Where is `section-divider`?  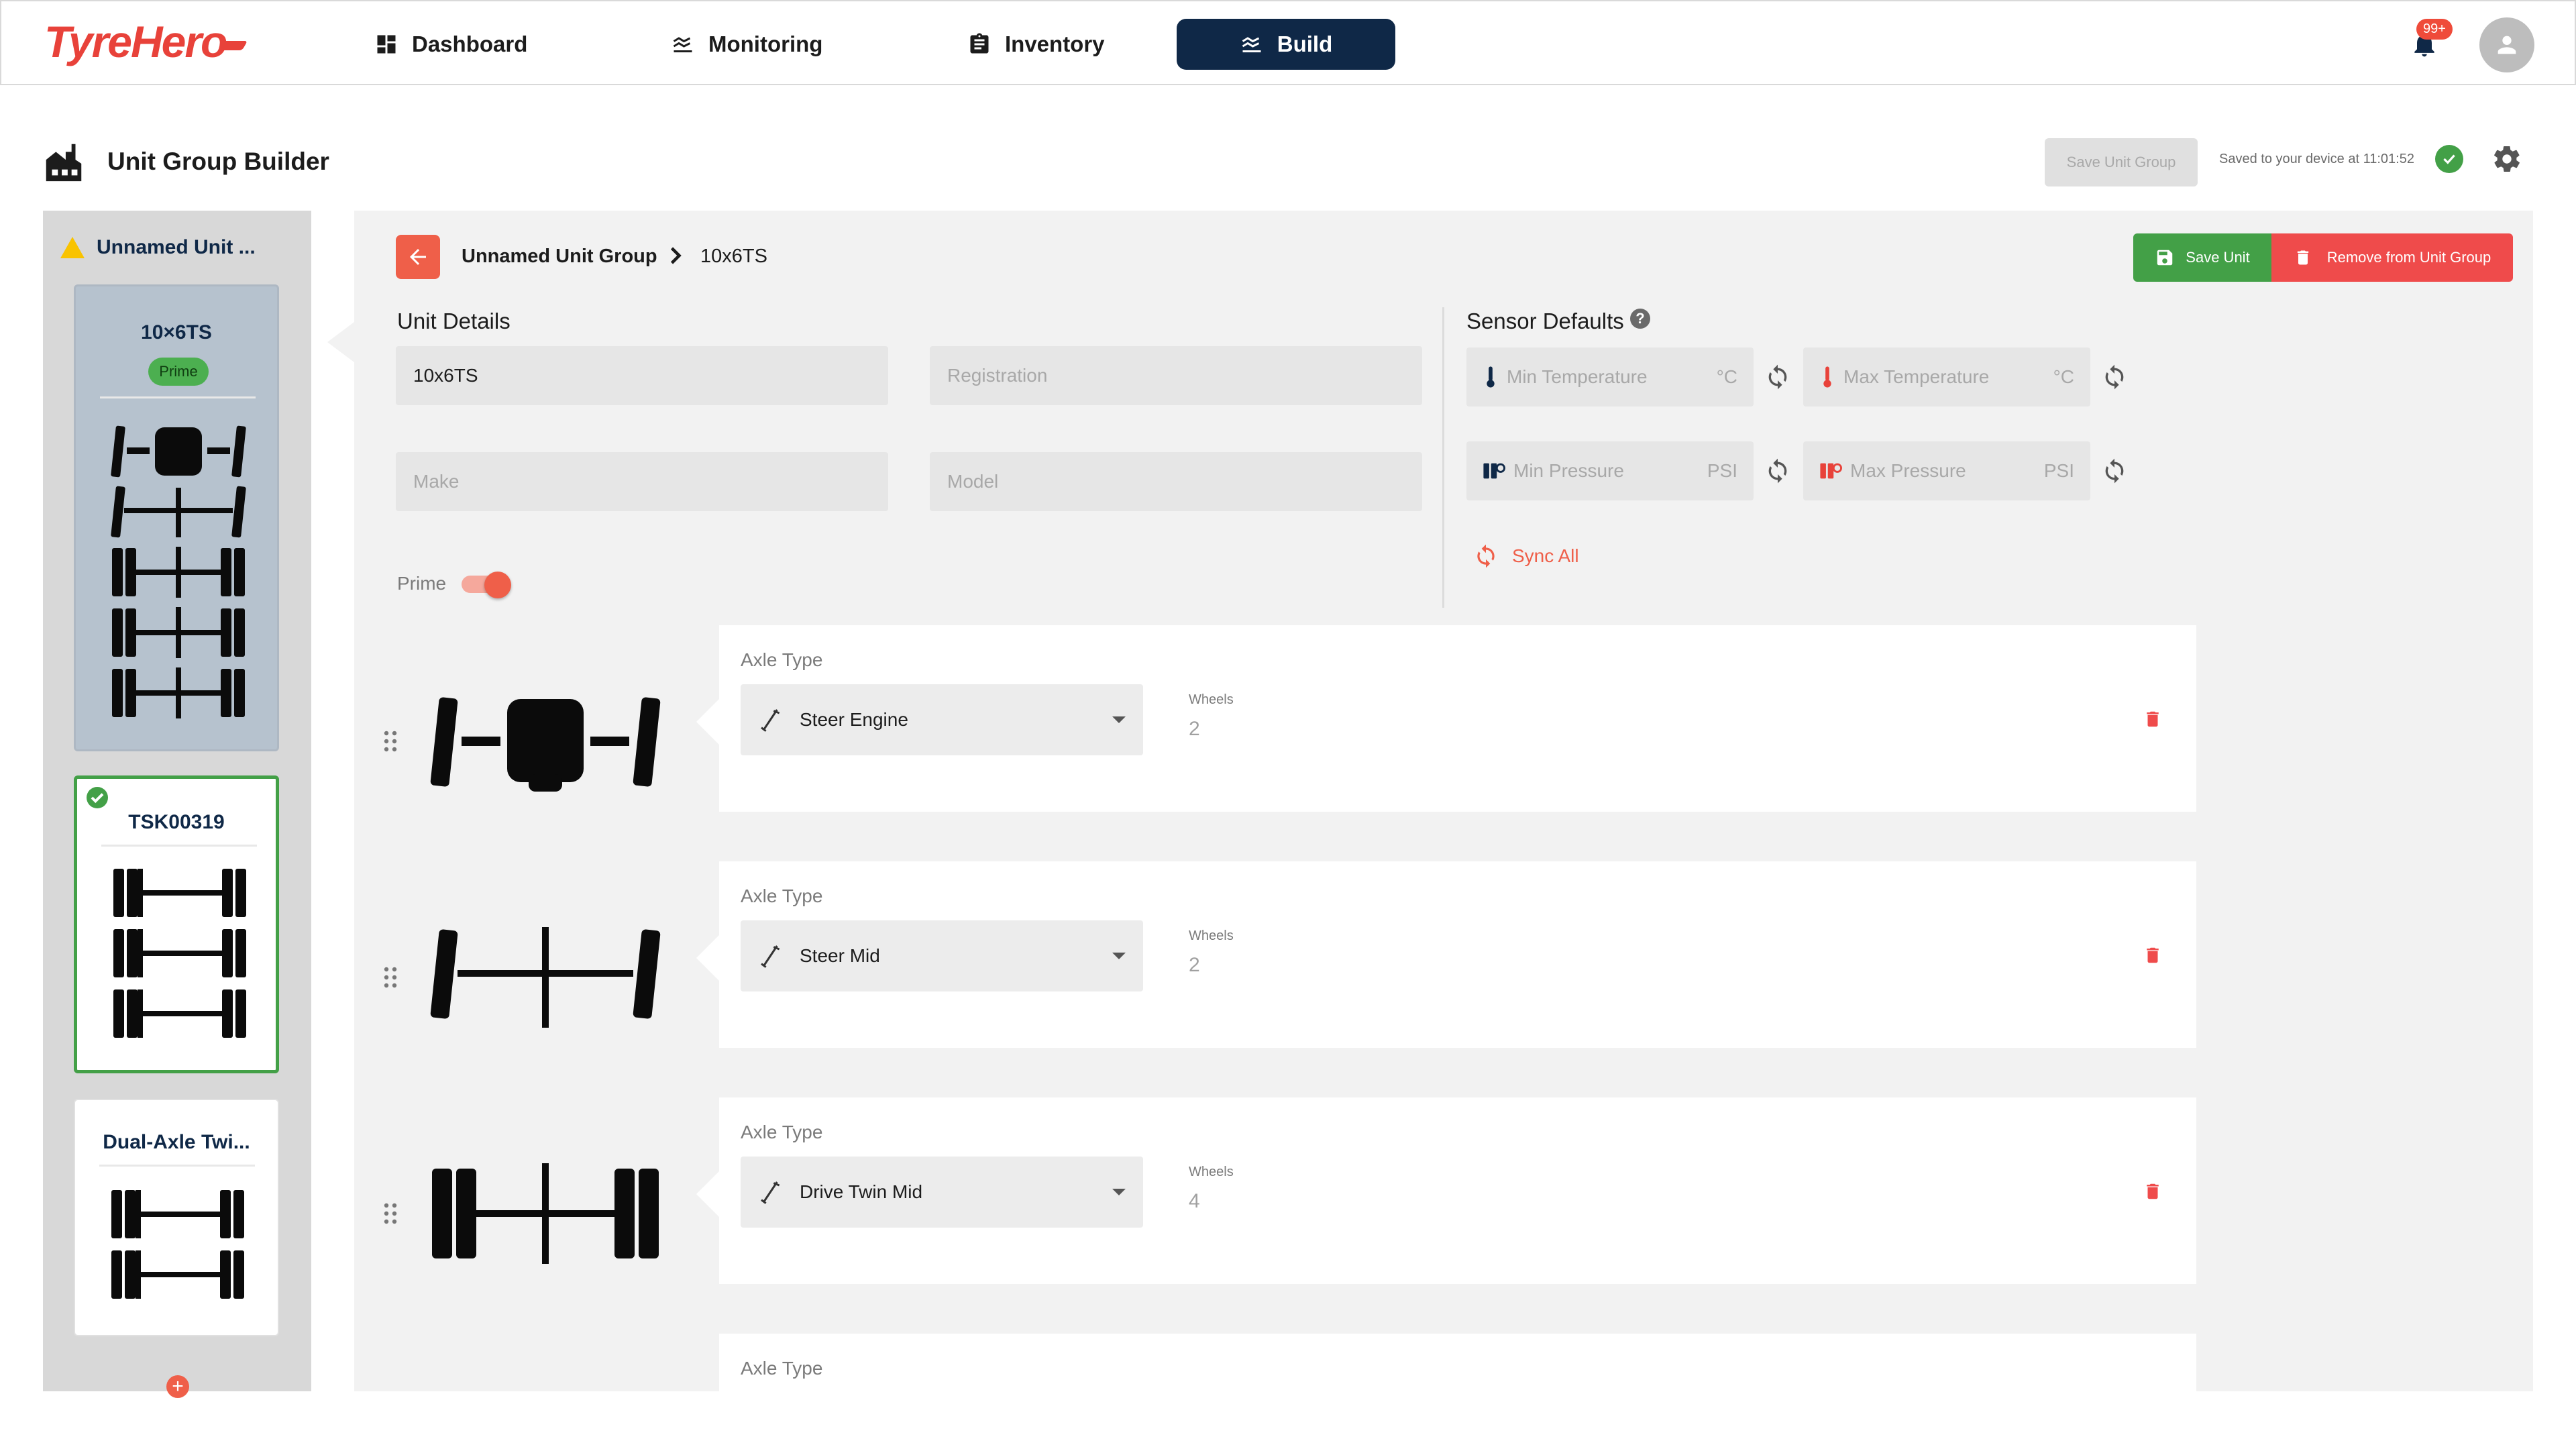 section-divider is located at coordinates (1443, 457).